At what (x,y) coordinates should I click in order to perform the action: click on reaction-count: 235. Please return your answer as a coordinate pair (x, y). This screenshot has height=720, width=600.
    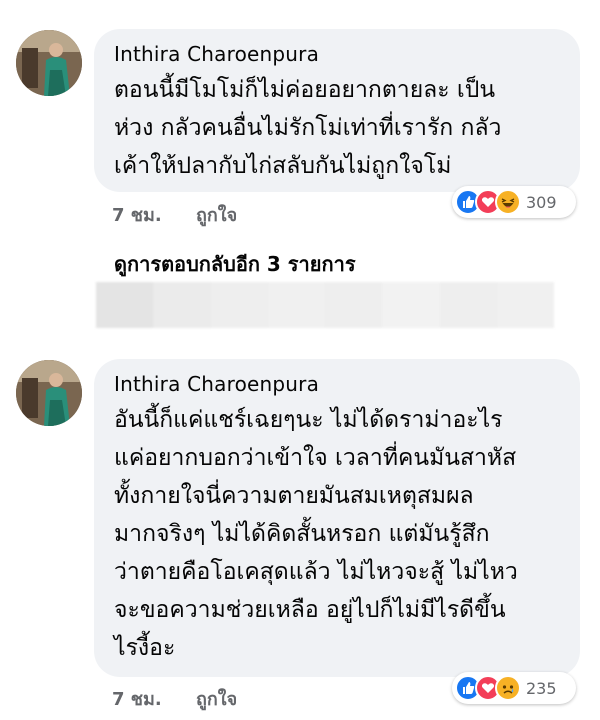
    Looking at the image, I should click on (541, 688).